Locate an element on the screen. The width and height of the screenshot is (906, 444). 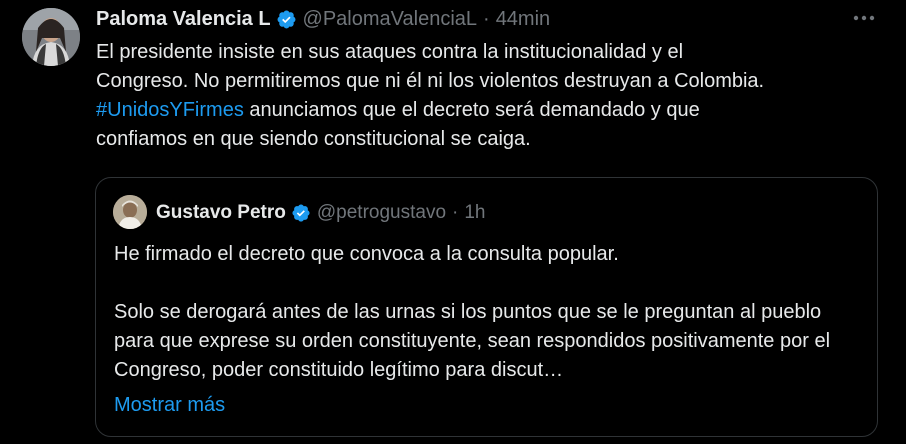
quoted-author-name: Gustavo Petro is located at coordinates (221, 213).